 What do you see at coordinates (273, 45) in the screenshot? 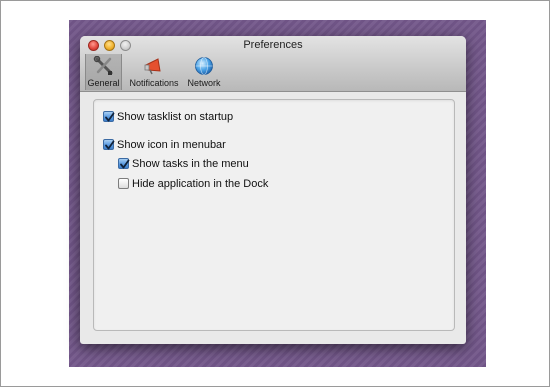
I see `window-title: Preferences` at bounding box center [273, 45].